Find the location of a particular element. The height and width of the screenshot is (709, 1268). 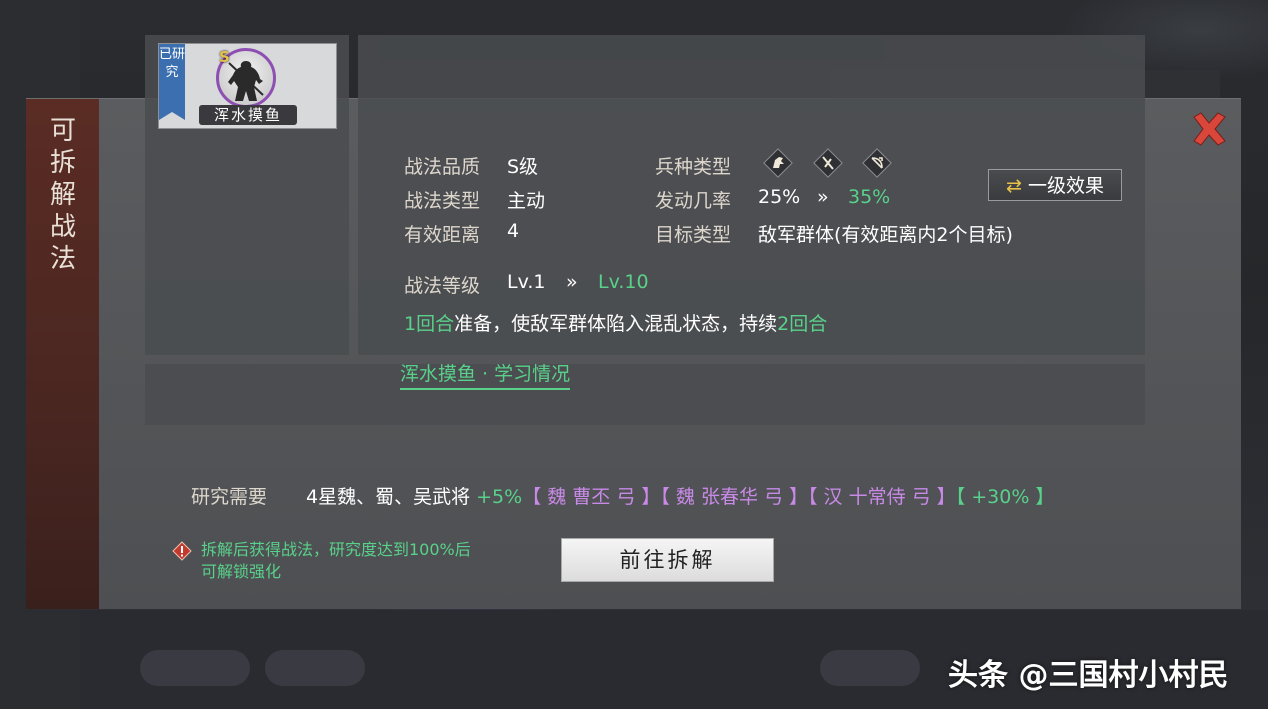

researched-tag: 已研究 is located at coordinates (172, 82).